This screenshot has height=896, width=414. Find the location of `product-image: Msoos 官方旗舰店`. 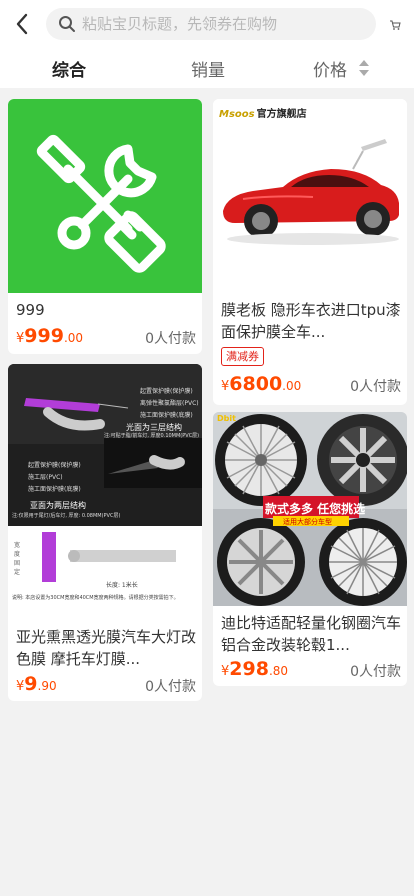

product-image: Msoos 官方旗舰店 is located at coordinates (310, 196).